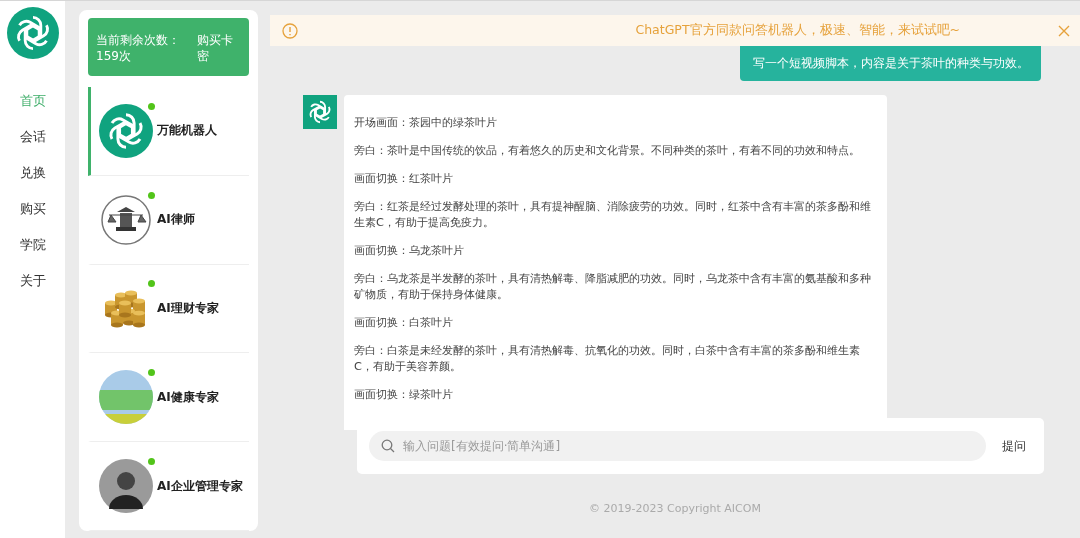 This screenshot has width=1080, height=538. Describe the element at coordinates (32, 281) in the screenshot. I see `nav-item: 关于` at that location.